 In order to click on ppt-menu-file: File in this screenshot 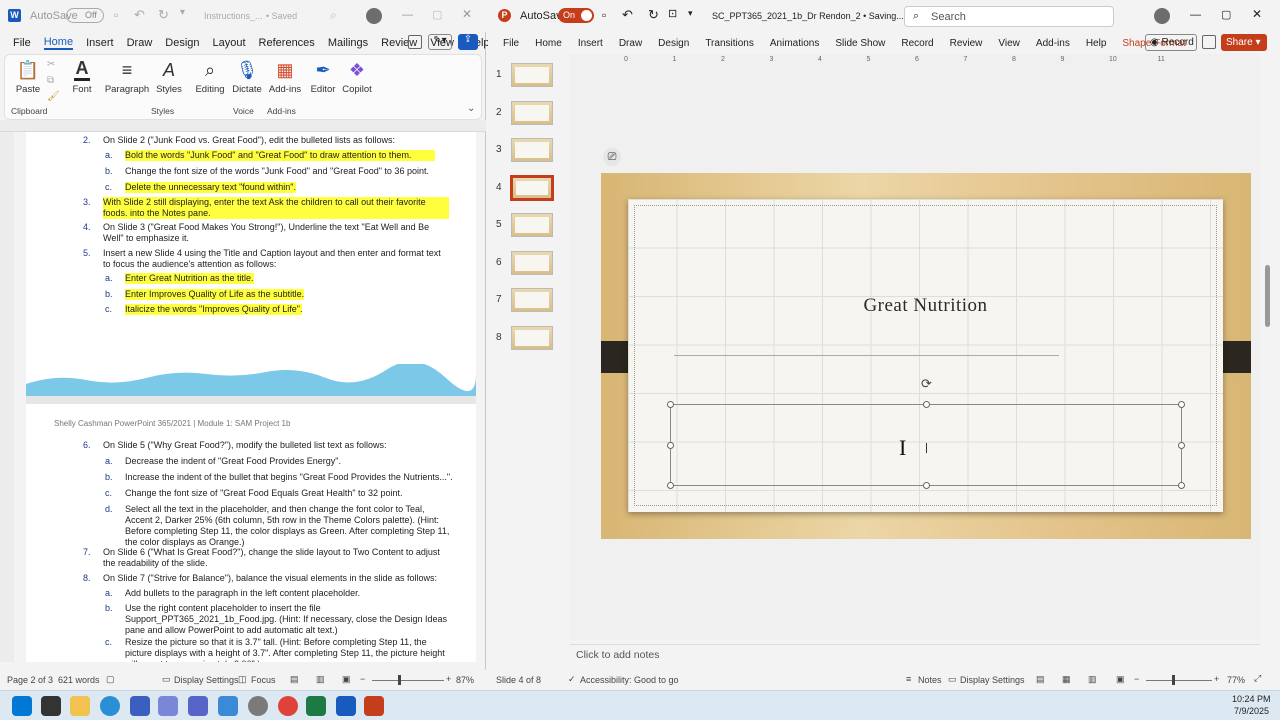, I will do `click(511, 43)`.